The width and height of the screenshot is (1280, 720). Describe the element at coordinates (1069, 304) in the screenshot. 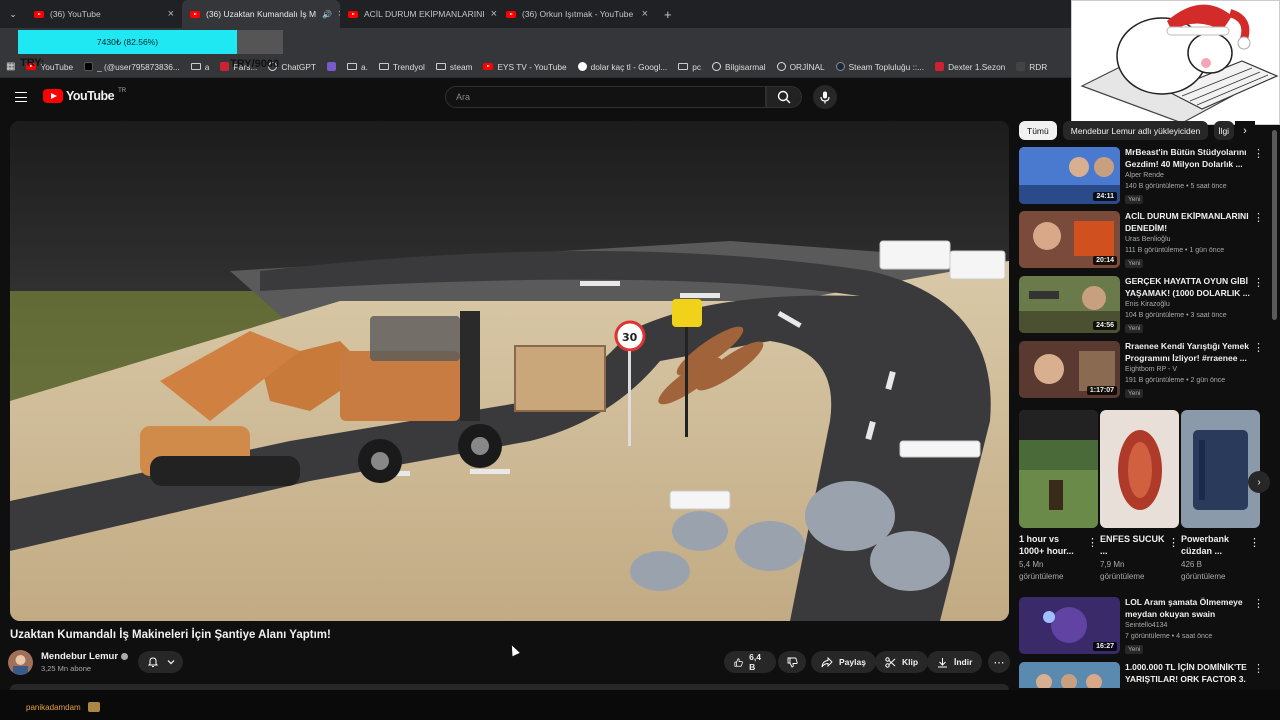

I see `video-thumbnail: 24:56` at that location.